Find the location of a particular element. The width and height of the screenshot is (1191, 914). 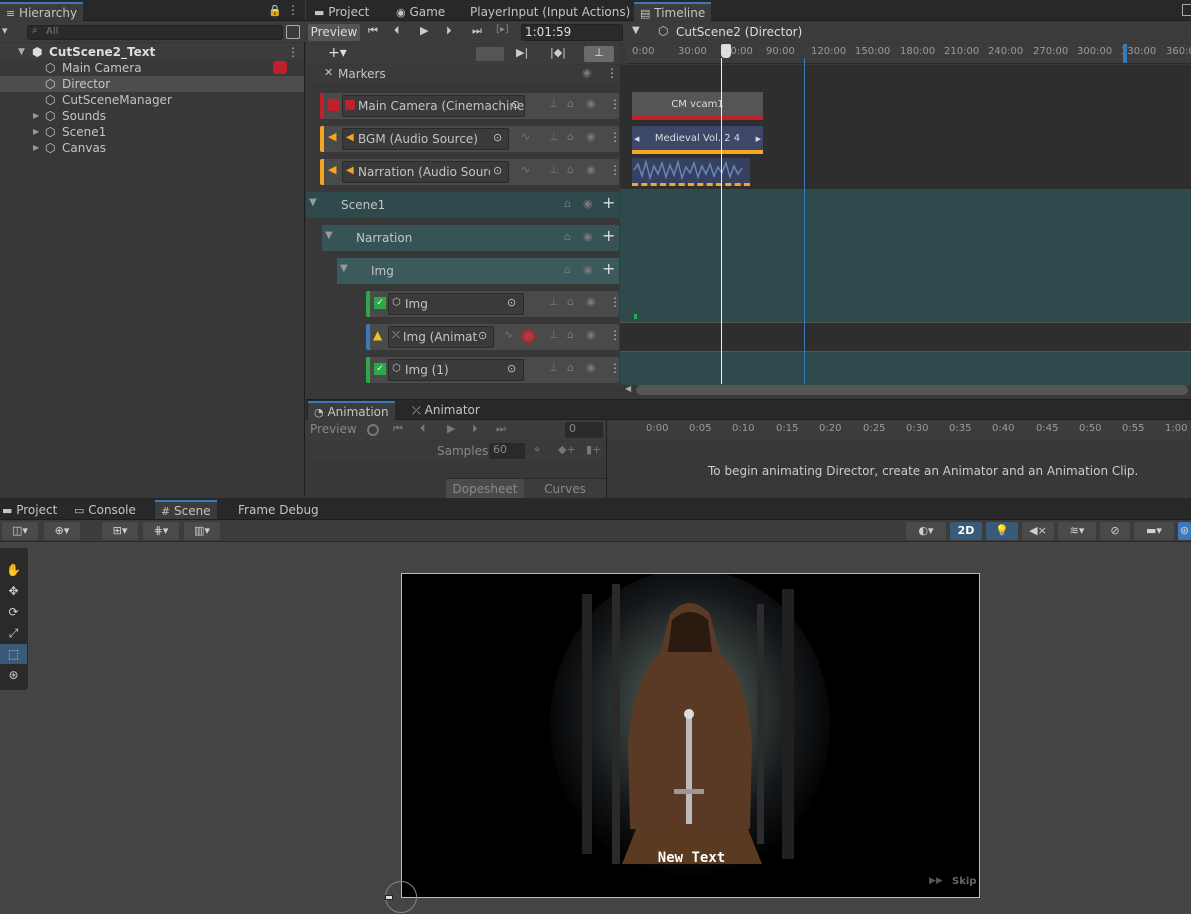

group-narration: ▼ Narration ⌂ ◉ + is located at coordinates (470, 238).